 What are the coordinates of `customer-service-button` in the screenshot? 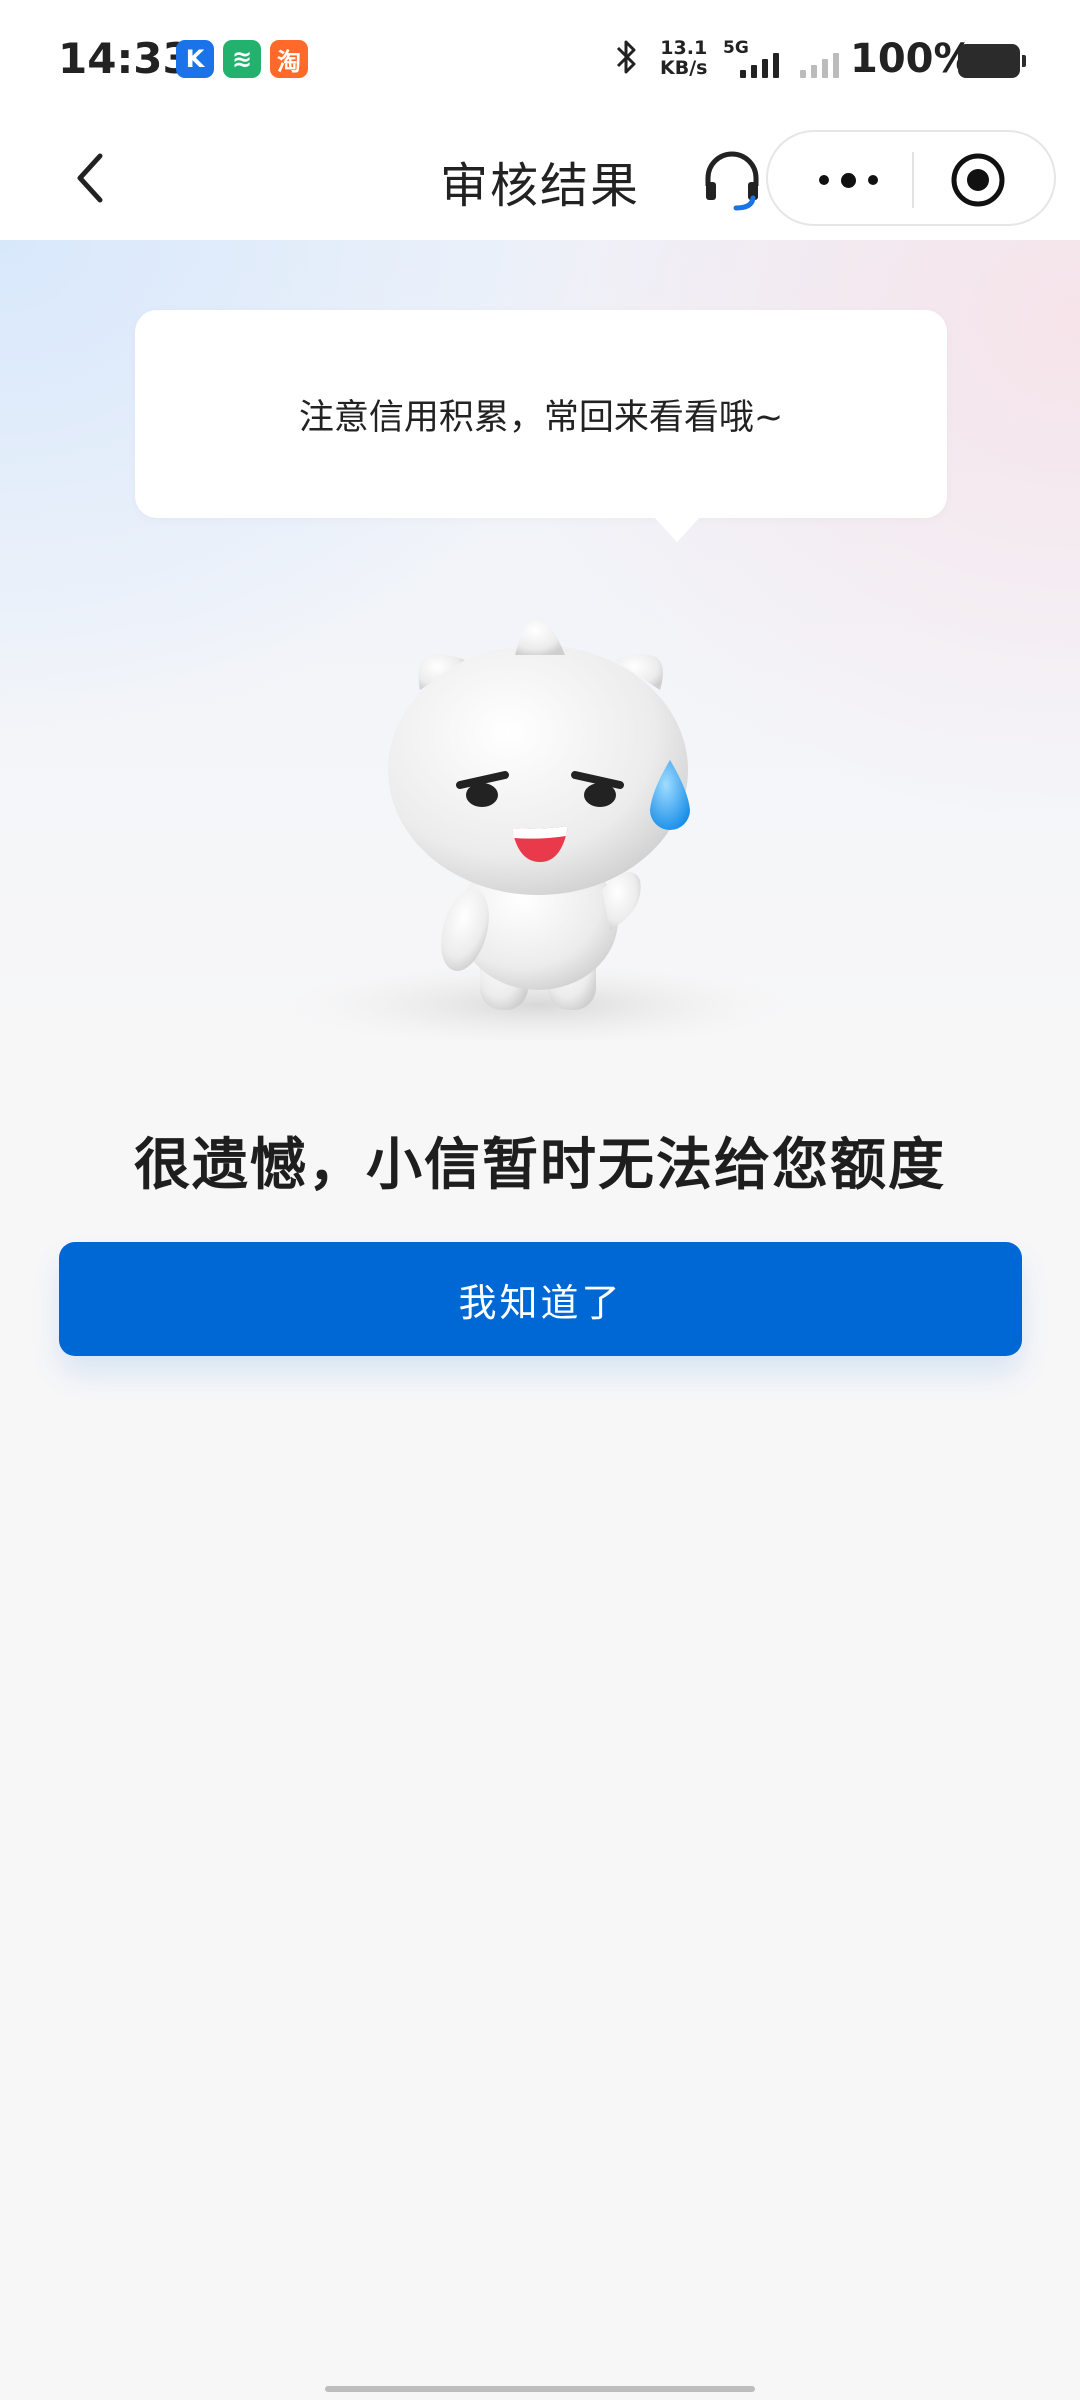 It's located at (732, 180).